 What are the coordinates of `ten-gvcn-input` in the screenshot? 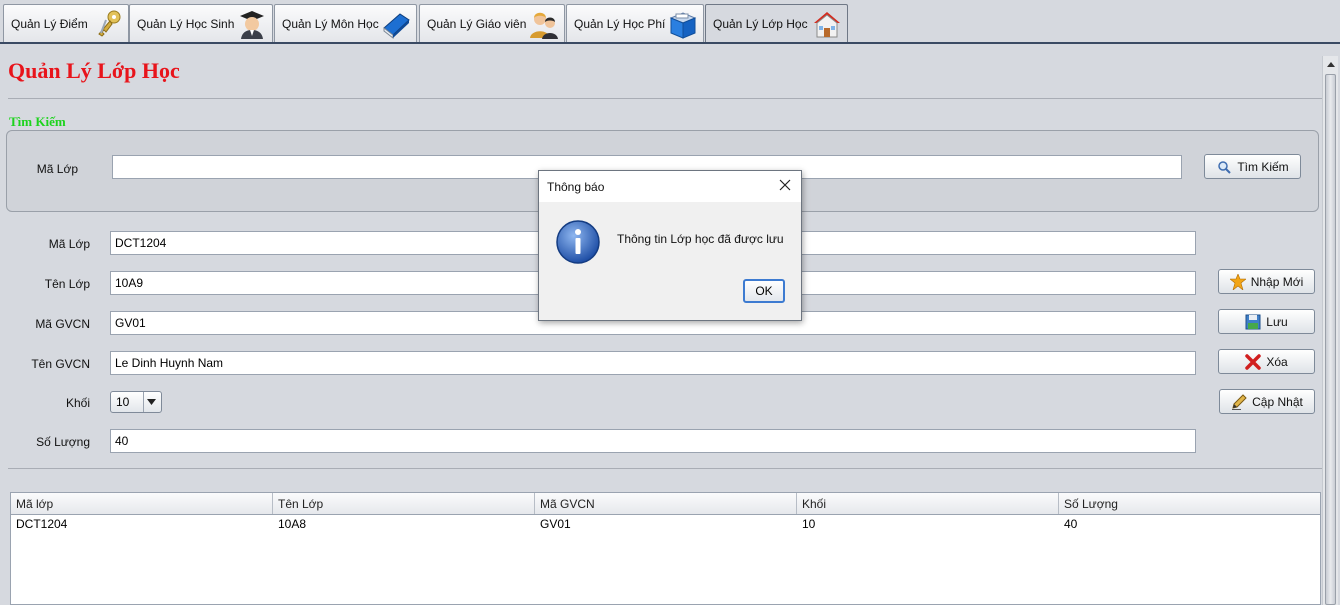 It's located at (653, 363).